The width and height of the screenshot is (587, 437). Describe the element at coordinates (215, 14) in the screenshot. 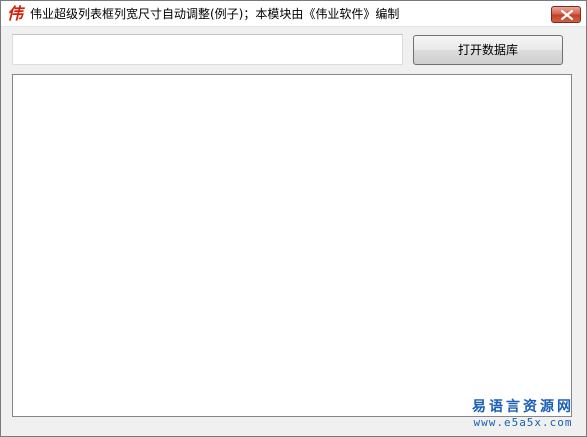

I see `window-title: 伟业超级列表框列宽尺寸自动调整(例子)；本模块由《伟业软件》编制` at that location.